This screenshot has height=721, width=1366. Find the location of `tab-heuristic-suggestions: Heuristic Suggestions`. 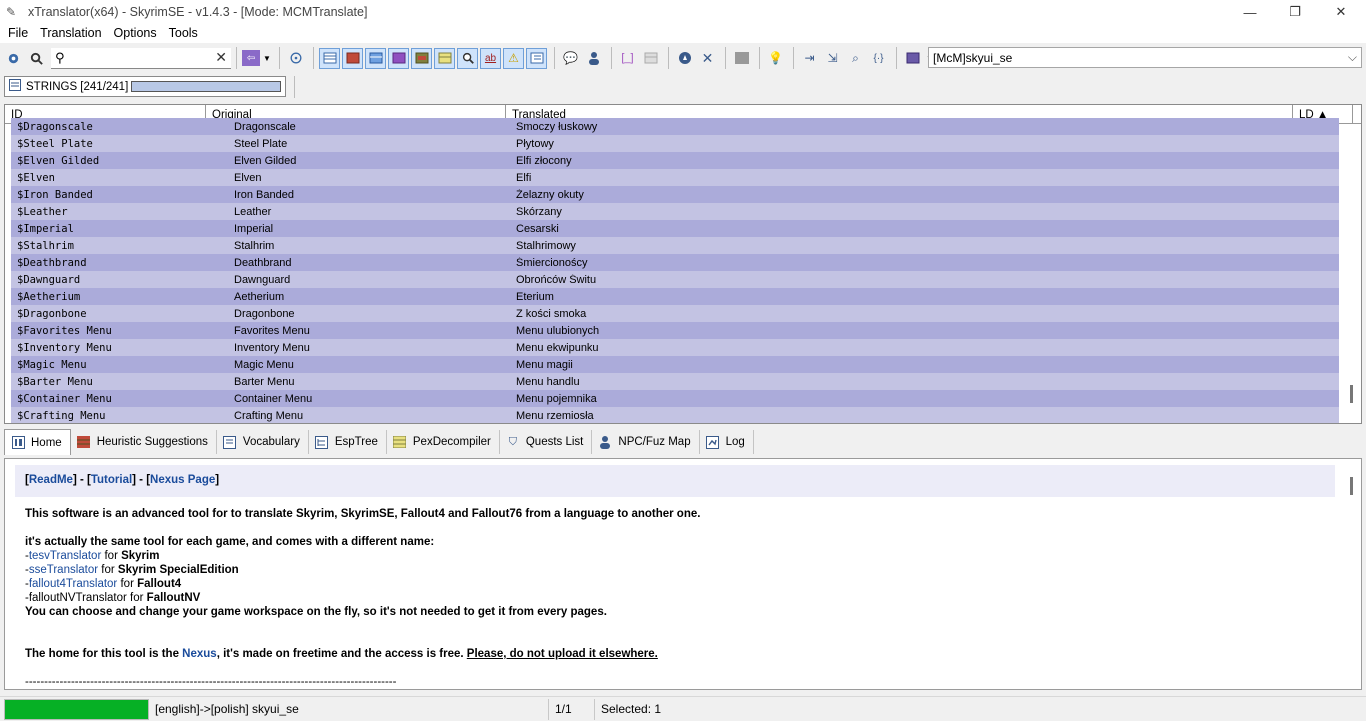

tab-heuristic-suggestions: Heuristic Suggestions is located at coordinates (144, 442).